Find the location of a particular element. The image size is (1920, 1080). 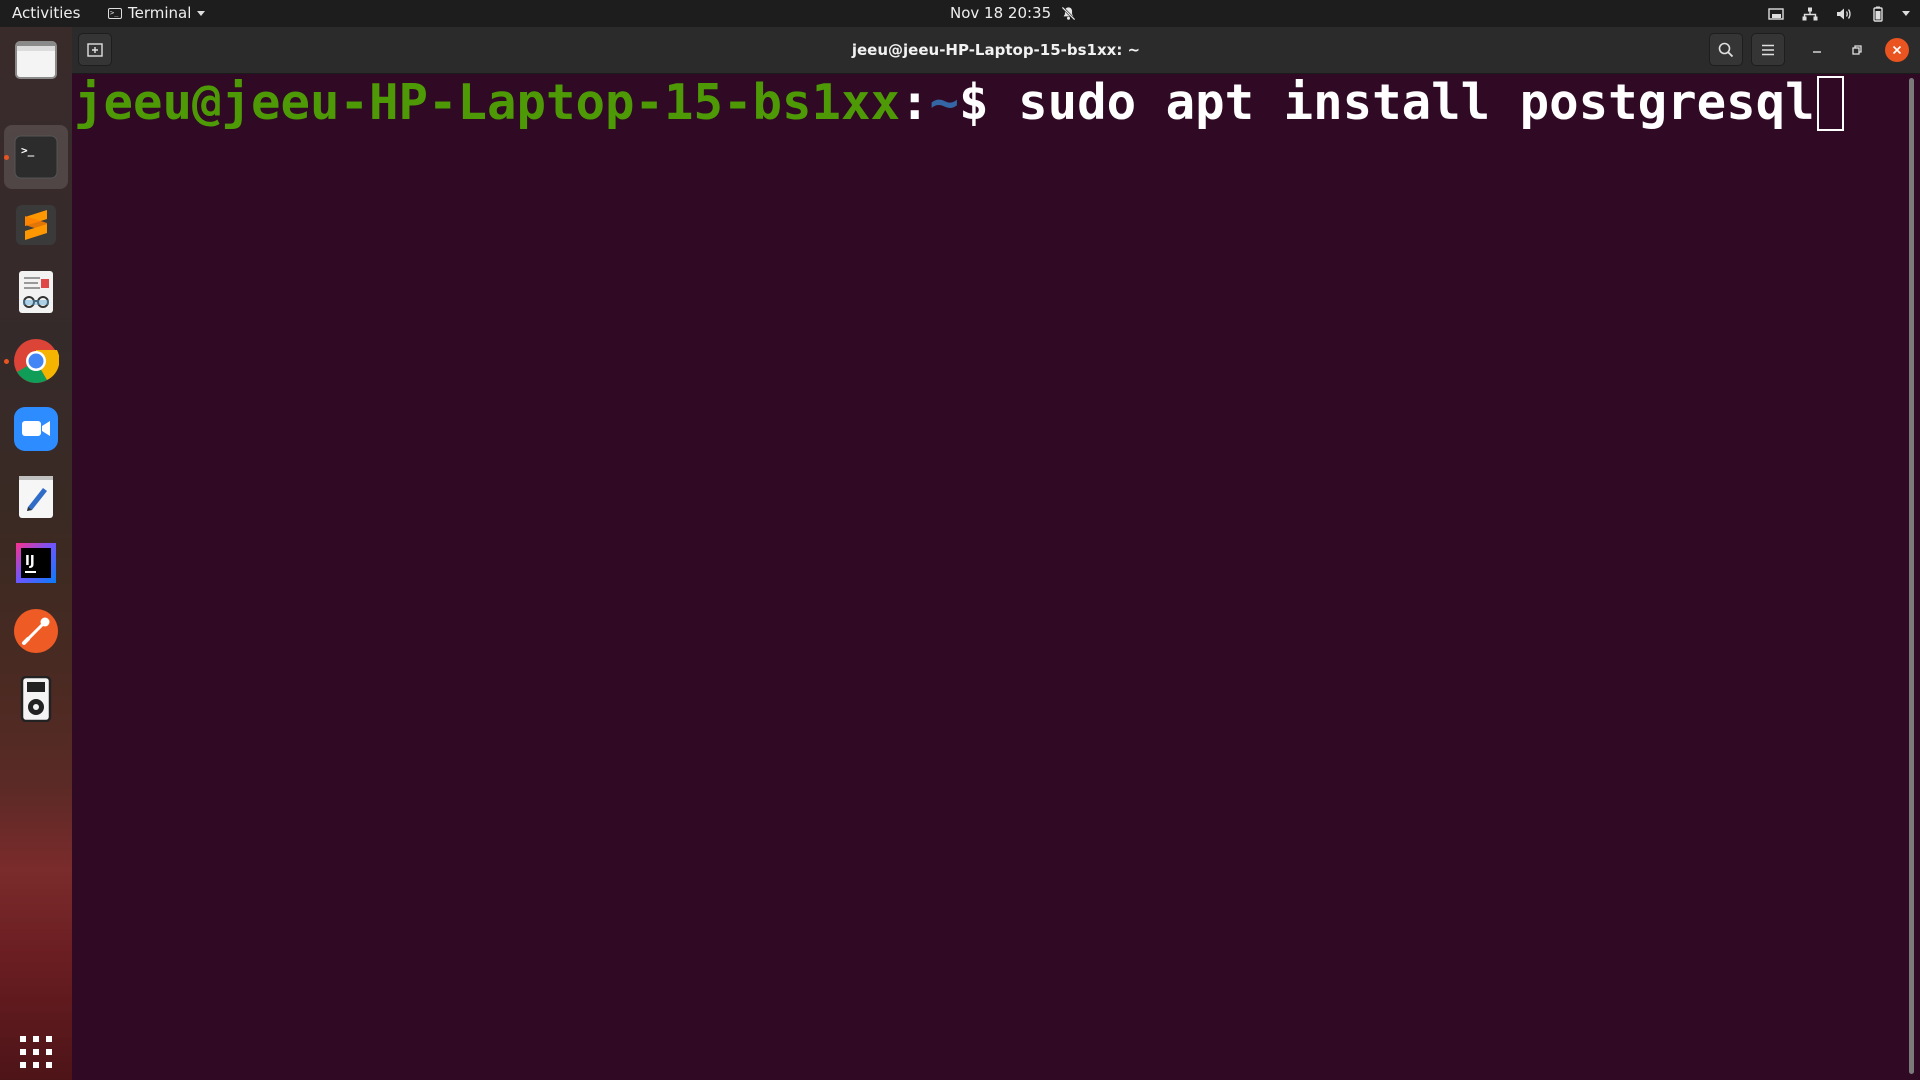

restore-icon is located at coordinates (1857, 50).